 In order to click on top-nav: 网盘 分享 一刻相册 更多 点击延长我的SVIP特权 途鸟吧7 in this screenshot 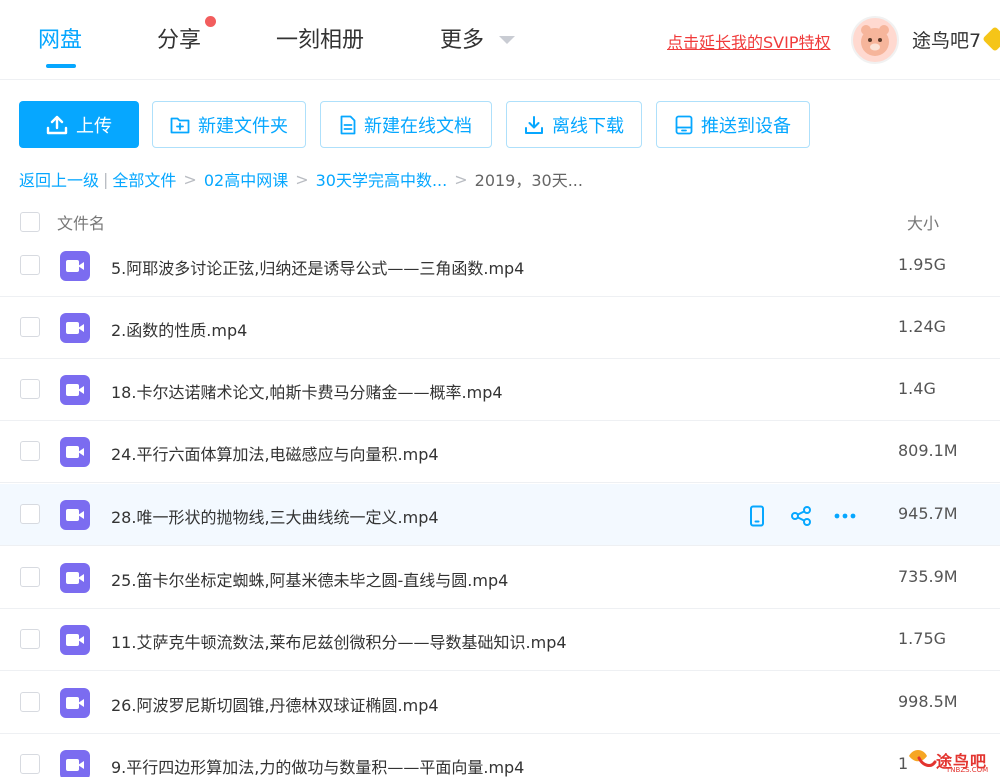, I will do `click(500, 40)`.